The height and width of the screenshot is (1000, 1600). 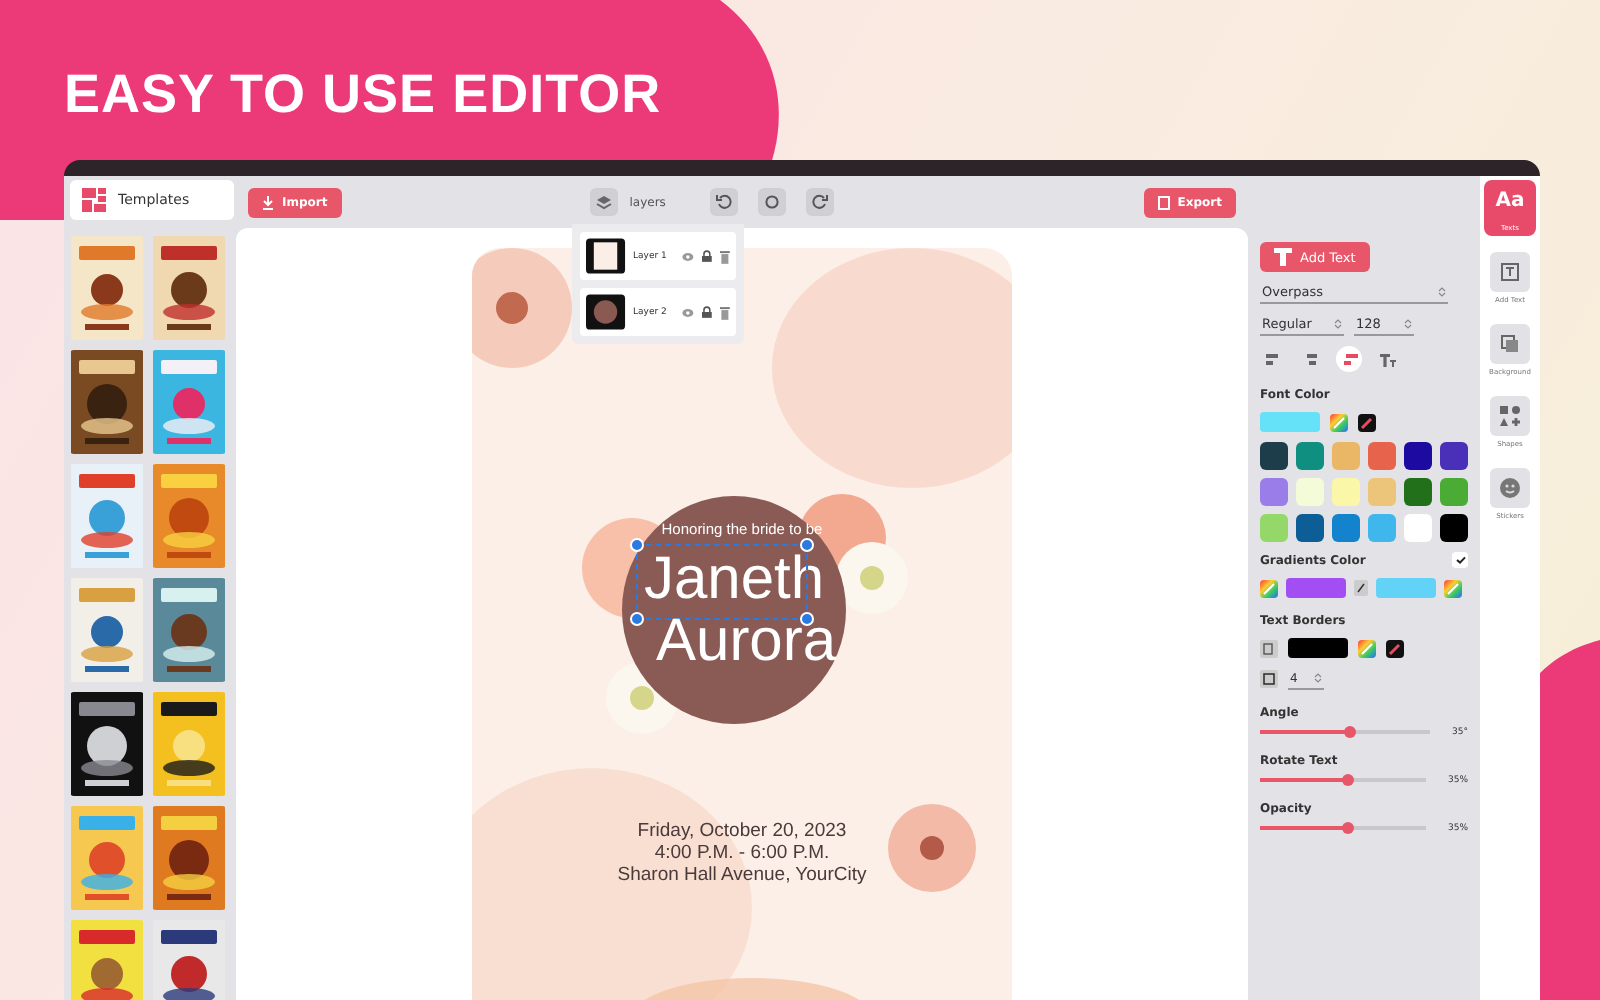 What do you see at coordinates (1283, 257) in the screenshot?
I see `text-icon` at bounding box center [1283, 257].